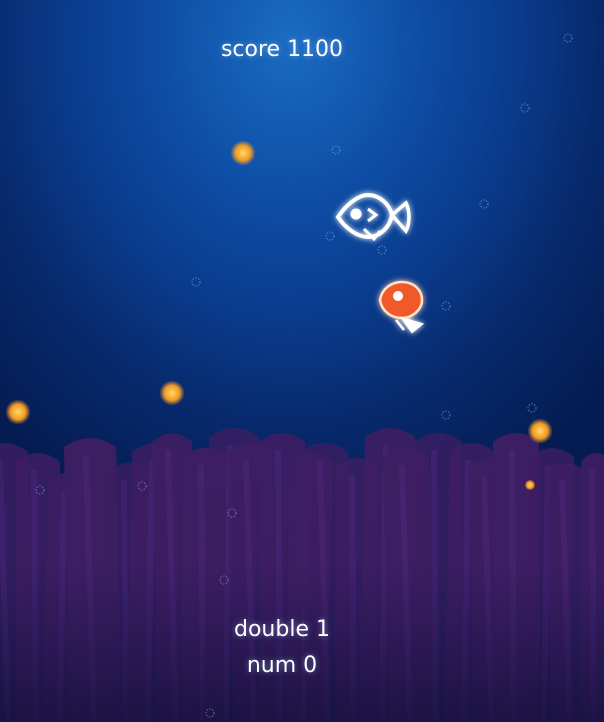 This screenshot has width=604, height=722. Describe the element at coordinates (315, 49) in the screenshot. I see `score-value: 1100` at that location.